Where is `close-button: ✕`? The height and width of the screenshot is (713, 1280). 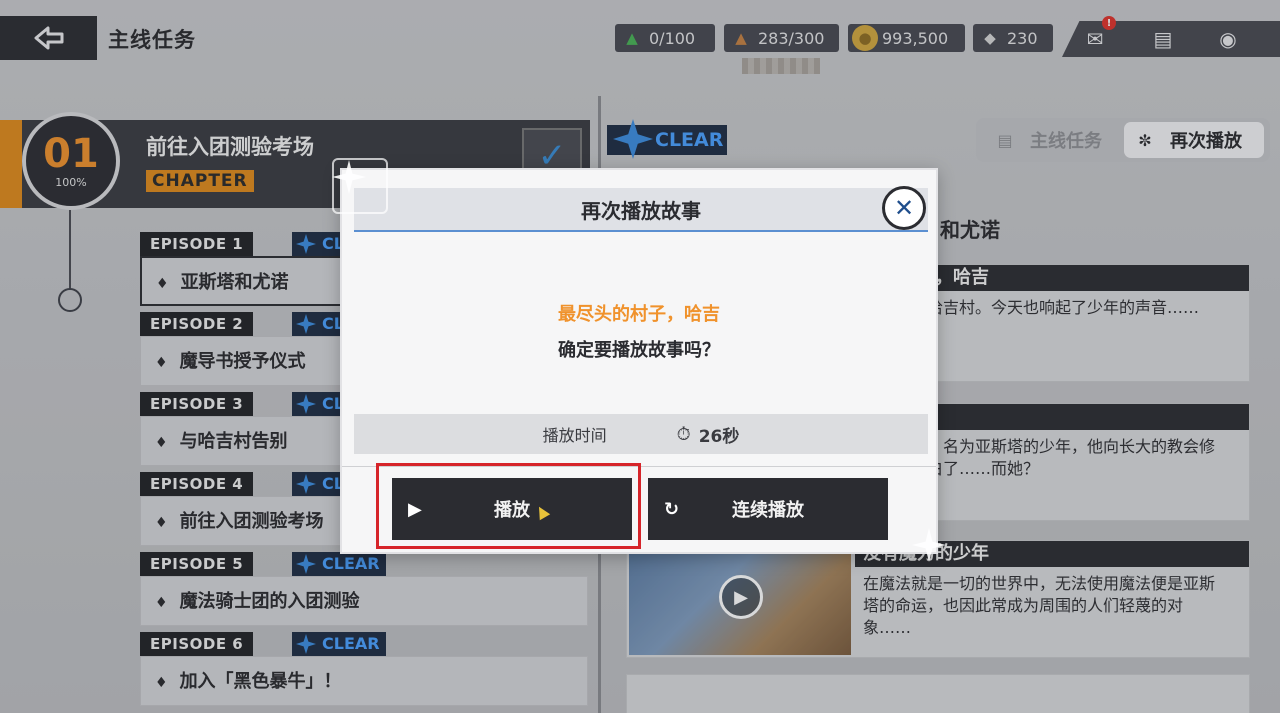
close-button: ✕ is located at coordinates (904, 208).